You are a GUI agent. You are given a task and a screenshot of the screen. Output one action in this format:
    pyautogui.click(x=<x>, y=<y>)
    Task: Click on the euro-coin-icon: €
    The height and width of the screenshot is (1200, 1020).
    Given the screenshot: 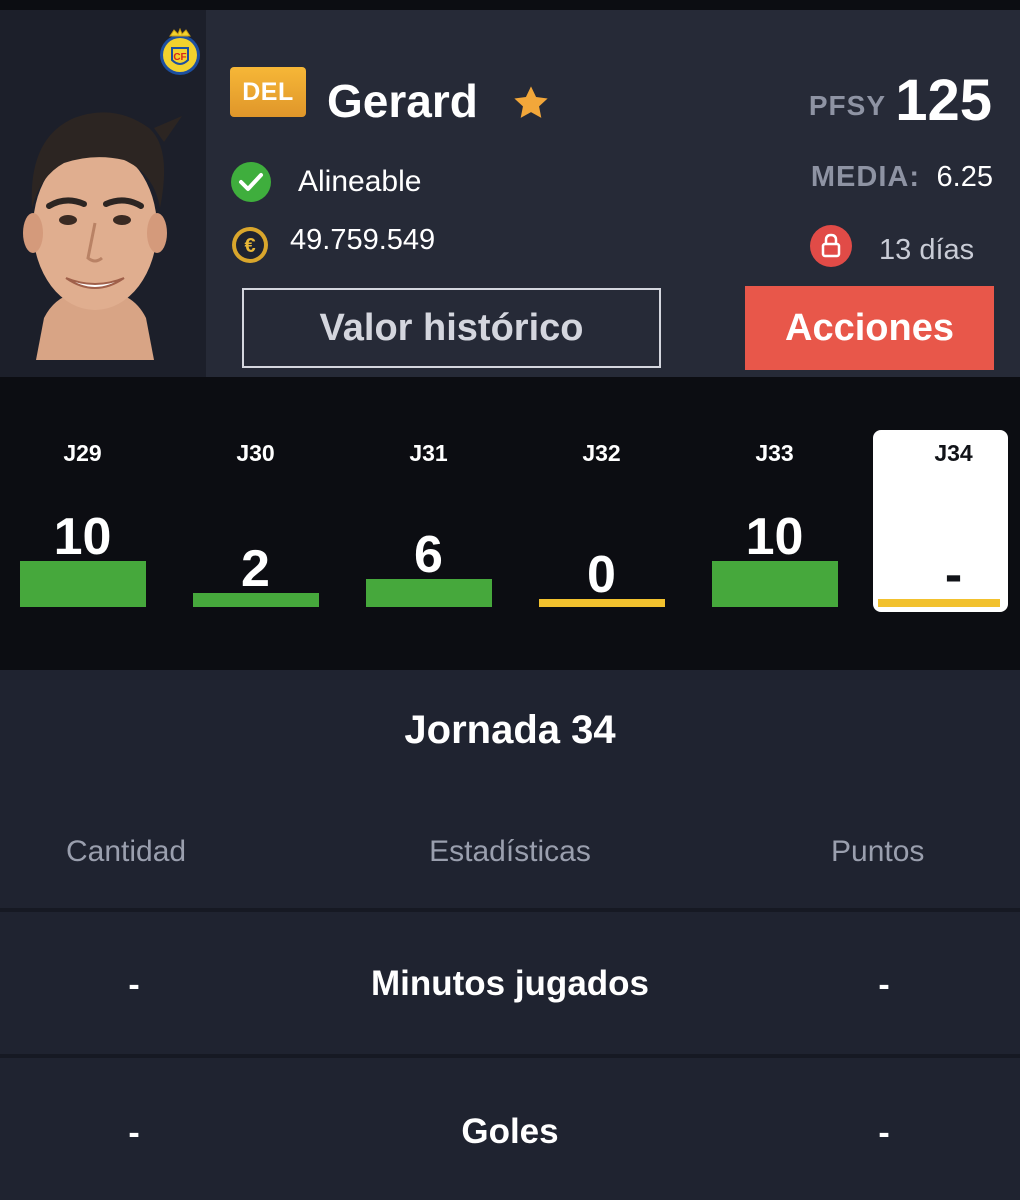 What is the action you would take?
    pyautogui.click(x=250, y=245)
    